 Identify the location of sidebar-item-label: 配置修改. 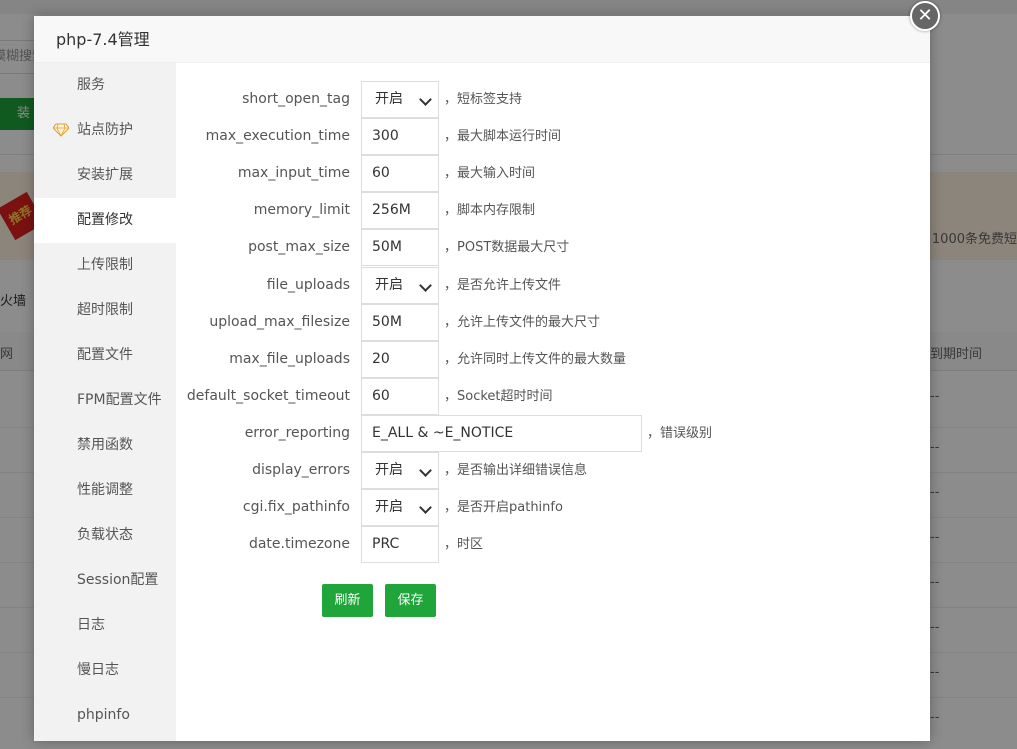
(105, 220).